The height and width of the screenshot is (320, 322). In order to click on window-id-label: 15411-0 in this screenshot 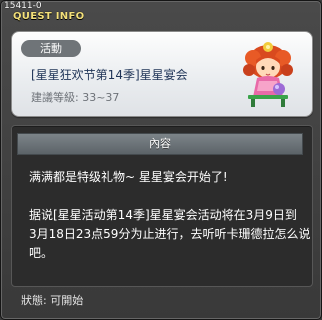, I will do `click(23, 6)`.